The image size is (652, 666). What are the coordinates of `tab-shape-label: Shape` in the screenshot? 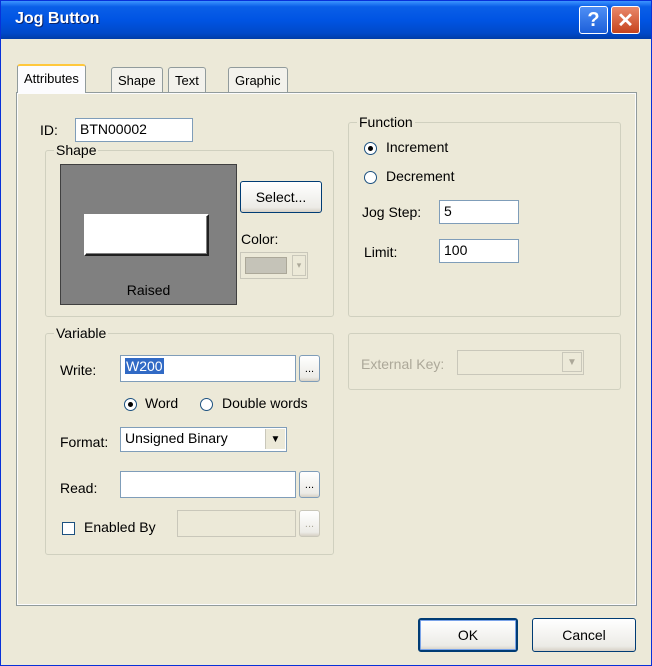 It's located at (137, 80).